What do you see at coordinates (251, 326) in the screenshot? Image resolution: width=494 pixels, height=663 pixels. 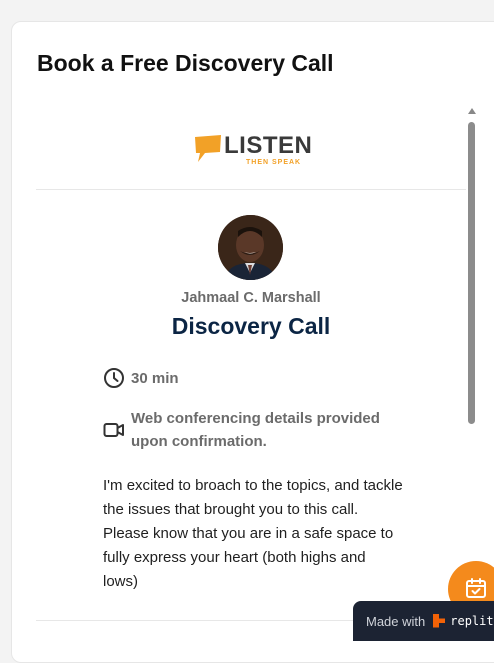 I see `event-title: Discovery Call` at bounding box center [251, 326].